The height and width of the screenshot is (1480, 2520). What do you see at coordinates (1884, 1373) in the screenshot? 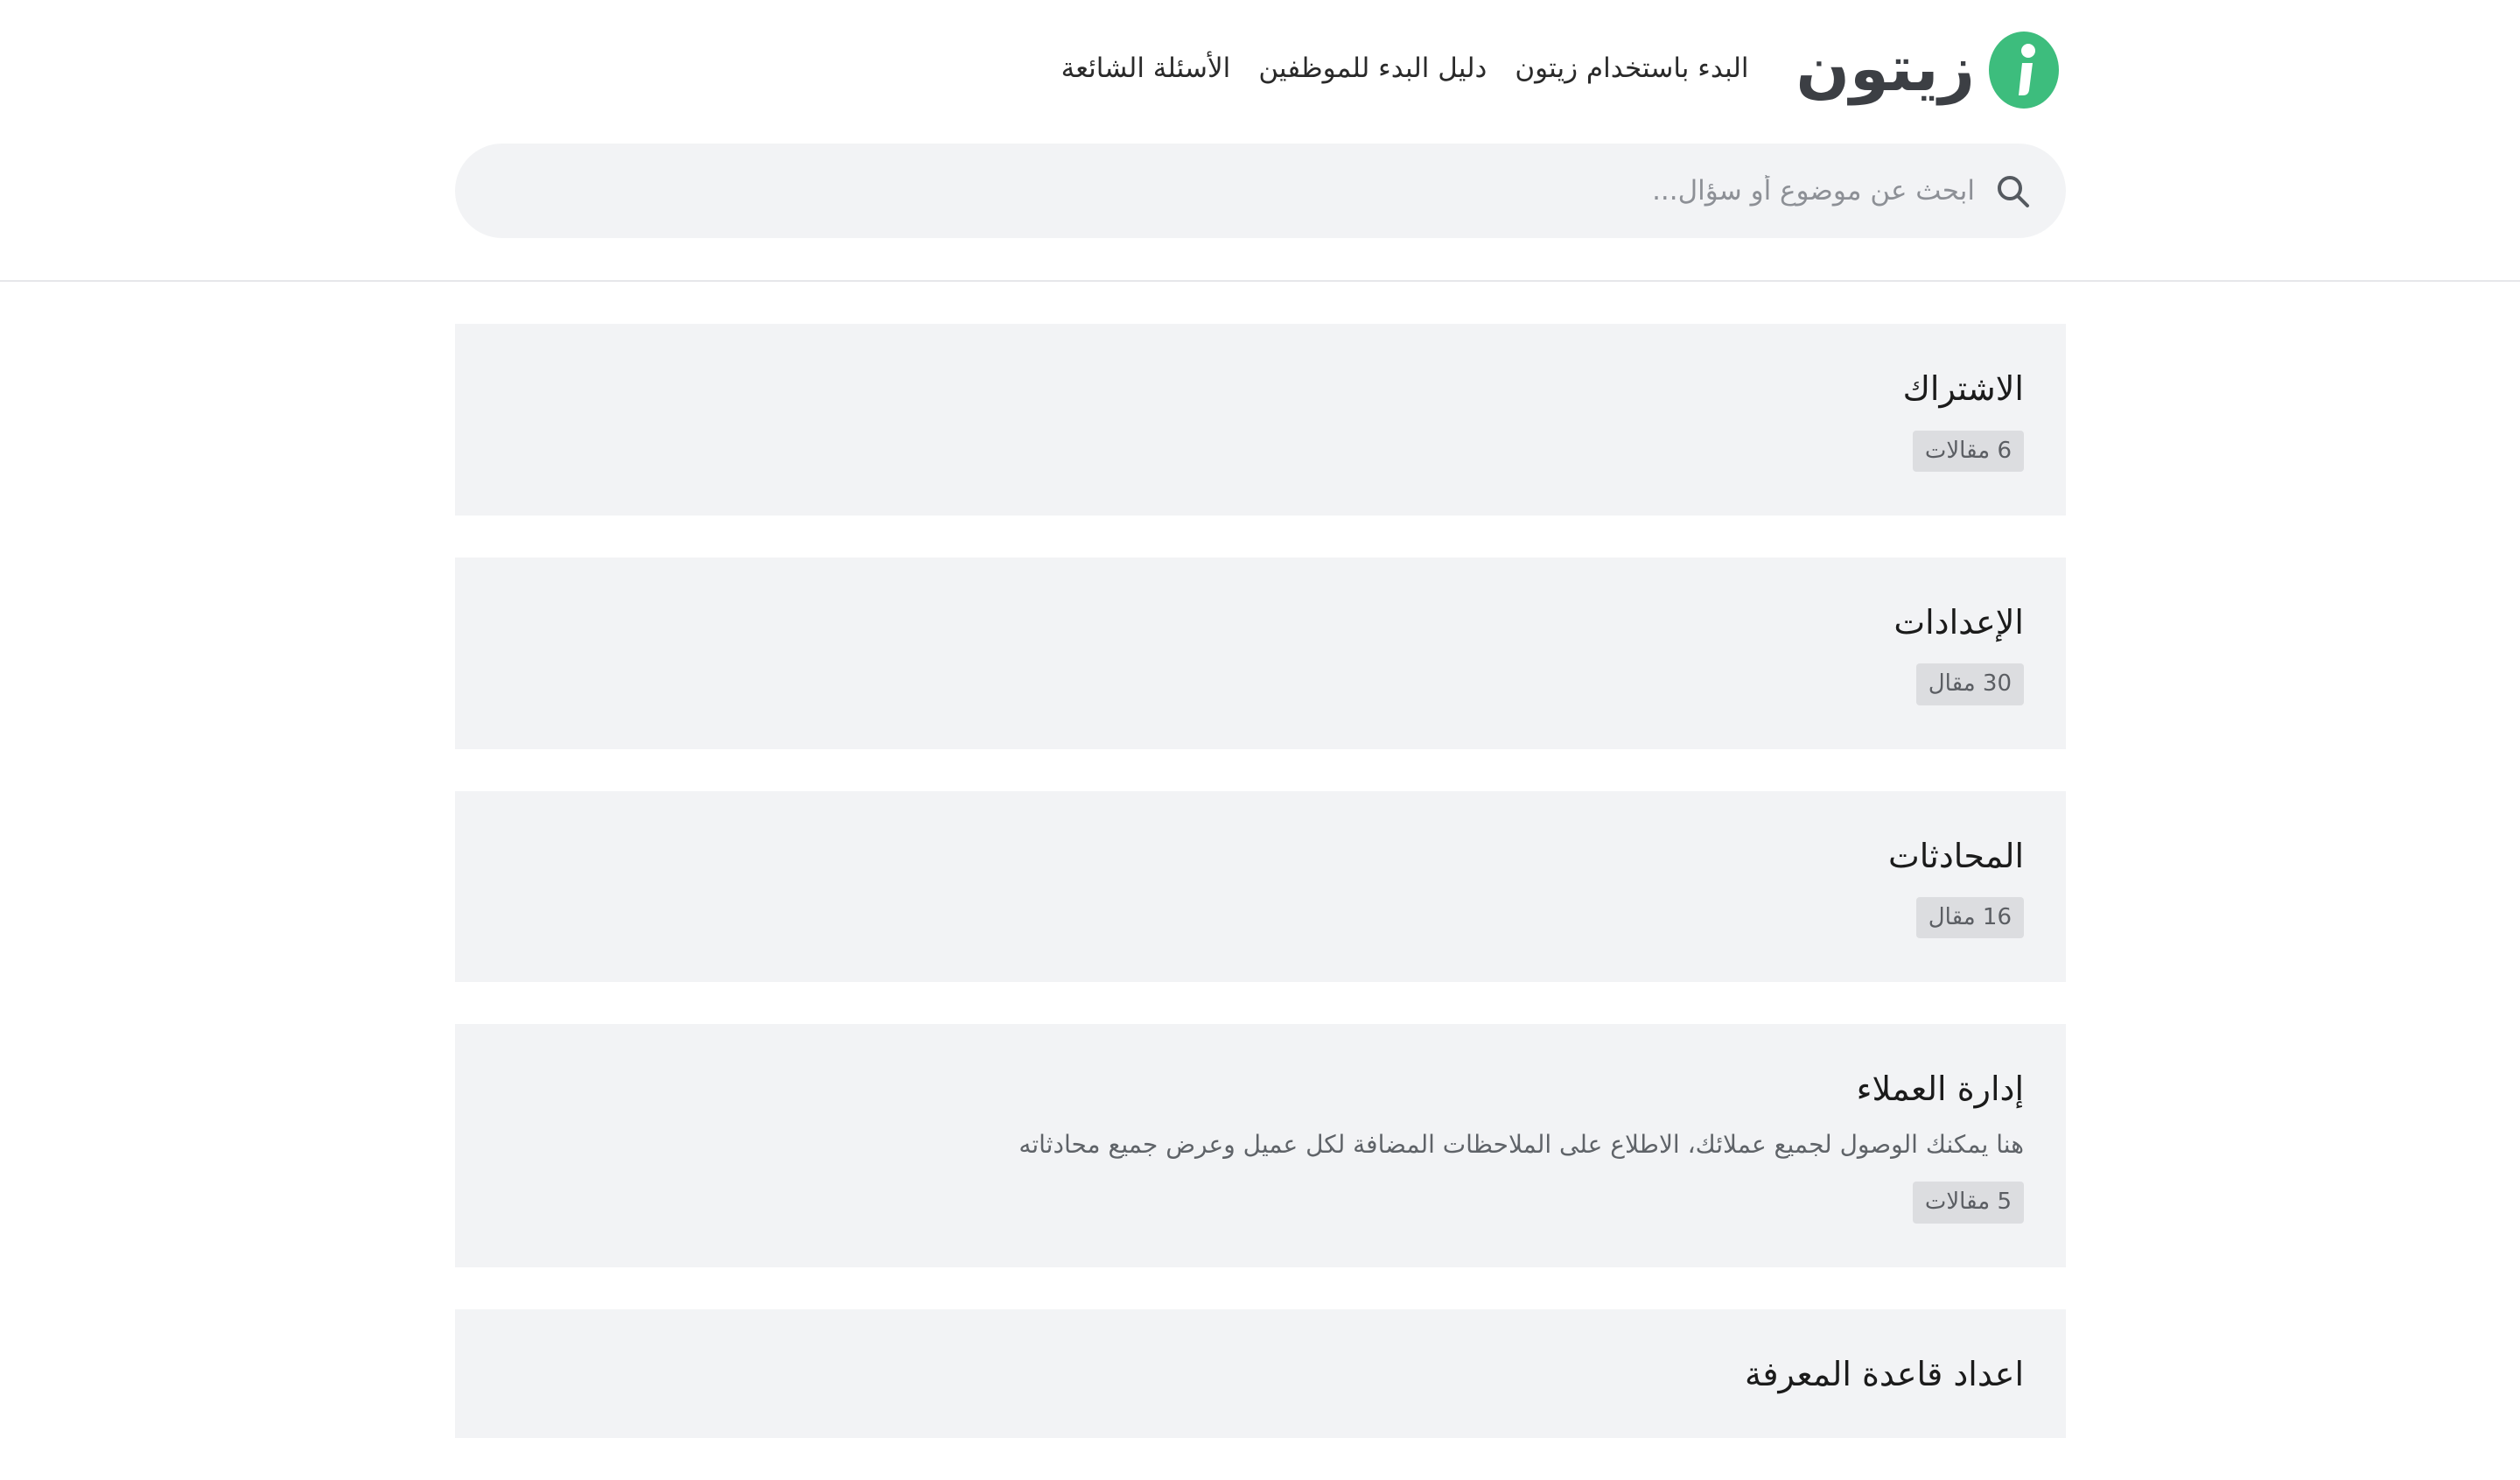
I see `category-title: اعداد قاعدة المعرفة` at bounding box center [1884, 1373].